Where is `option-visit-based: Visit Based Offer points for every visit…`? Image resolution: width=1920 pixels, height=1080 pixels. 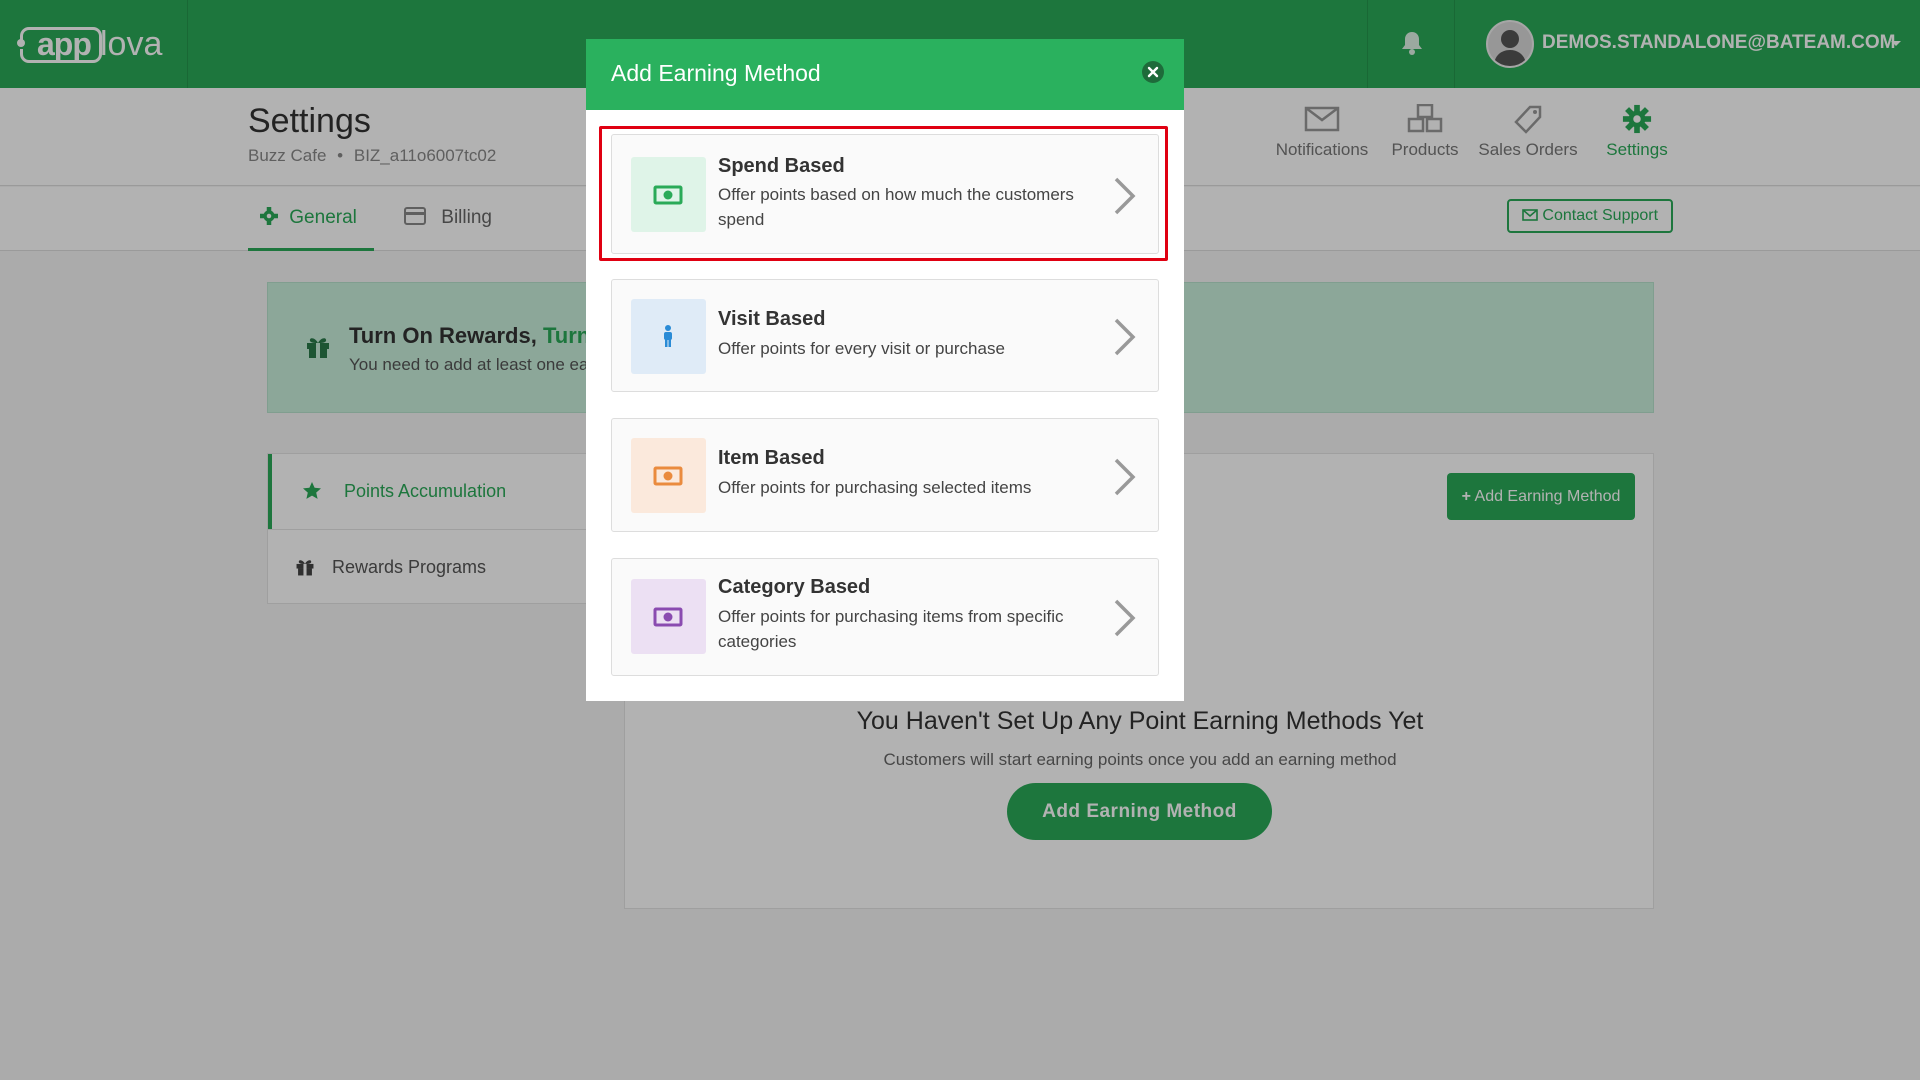 option-visit-based: Visit Based Offer points for every visit… is located at coordinates (885, 335).